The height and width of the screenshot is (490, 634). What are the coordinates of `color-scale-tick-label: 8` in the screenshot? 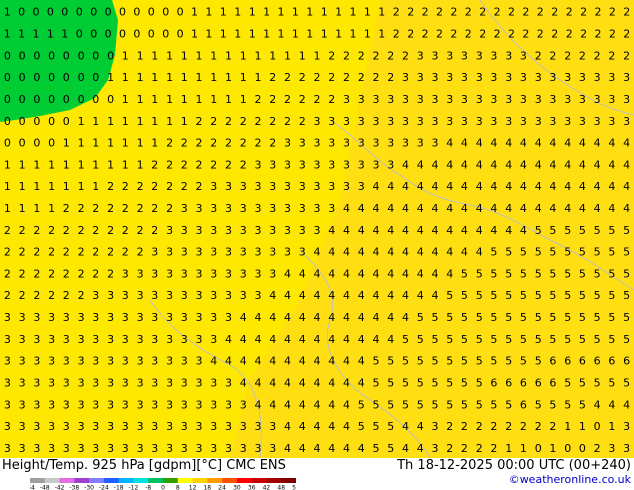 It's located at (178, 487).